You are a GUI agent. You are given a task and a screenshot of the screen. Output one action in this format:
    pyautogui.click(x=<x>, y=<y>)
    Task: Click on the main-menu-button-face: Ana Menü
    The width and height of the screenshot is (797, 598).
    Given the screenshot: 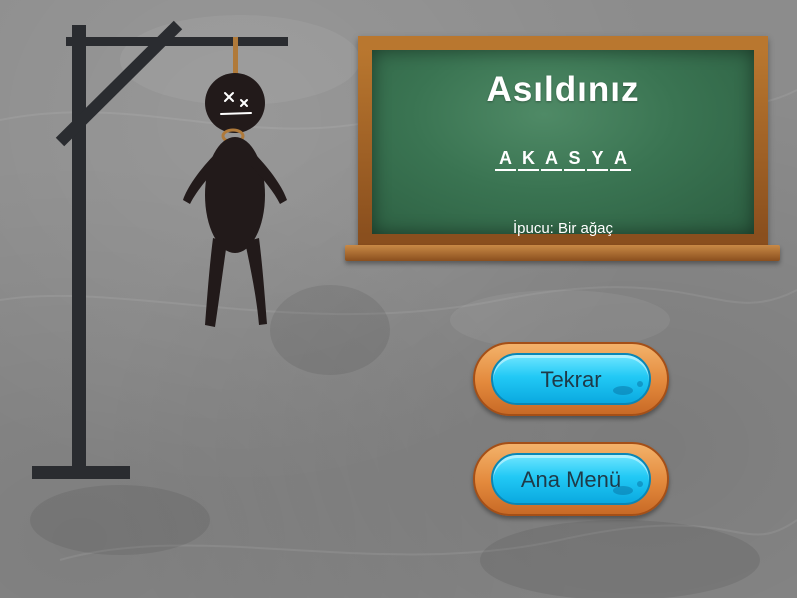 What is the action you would take?
    pyautogui.click(x=571, y=479)
    